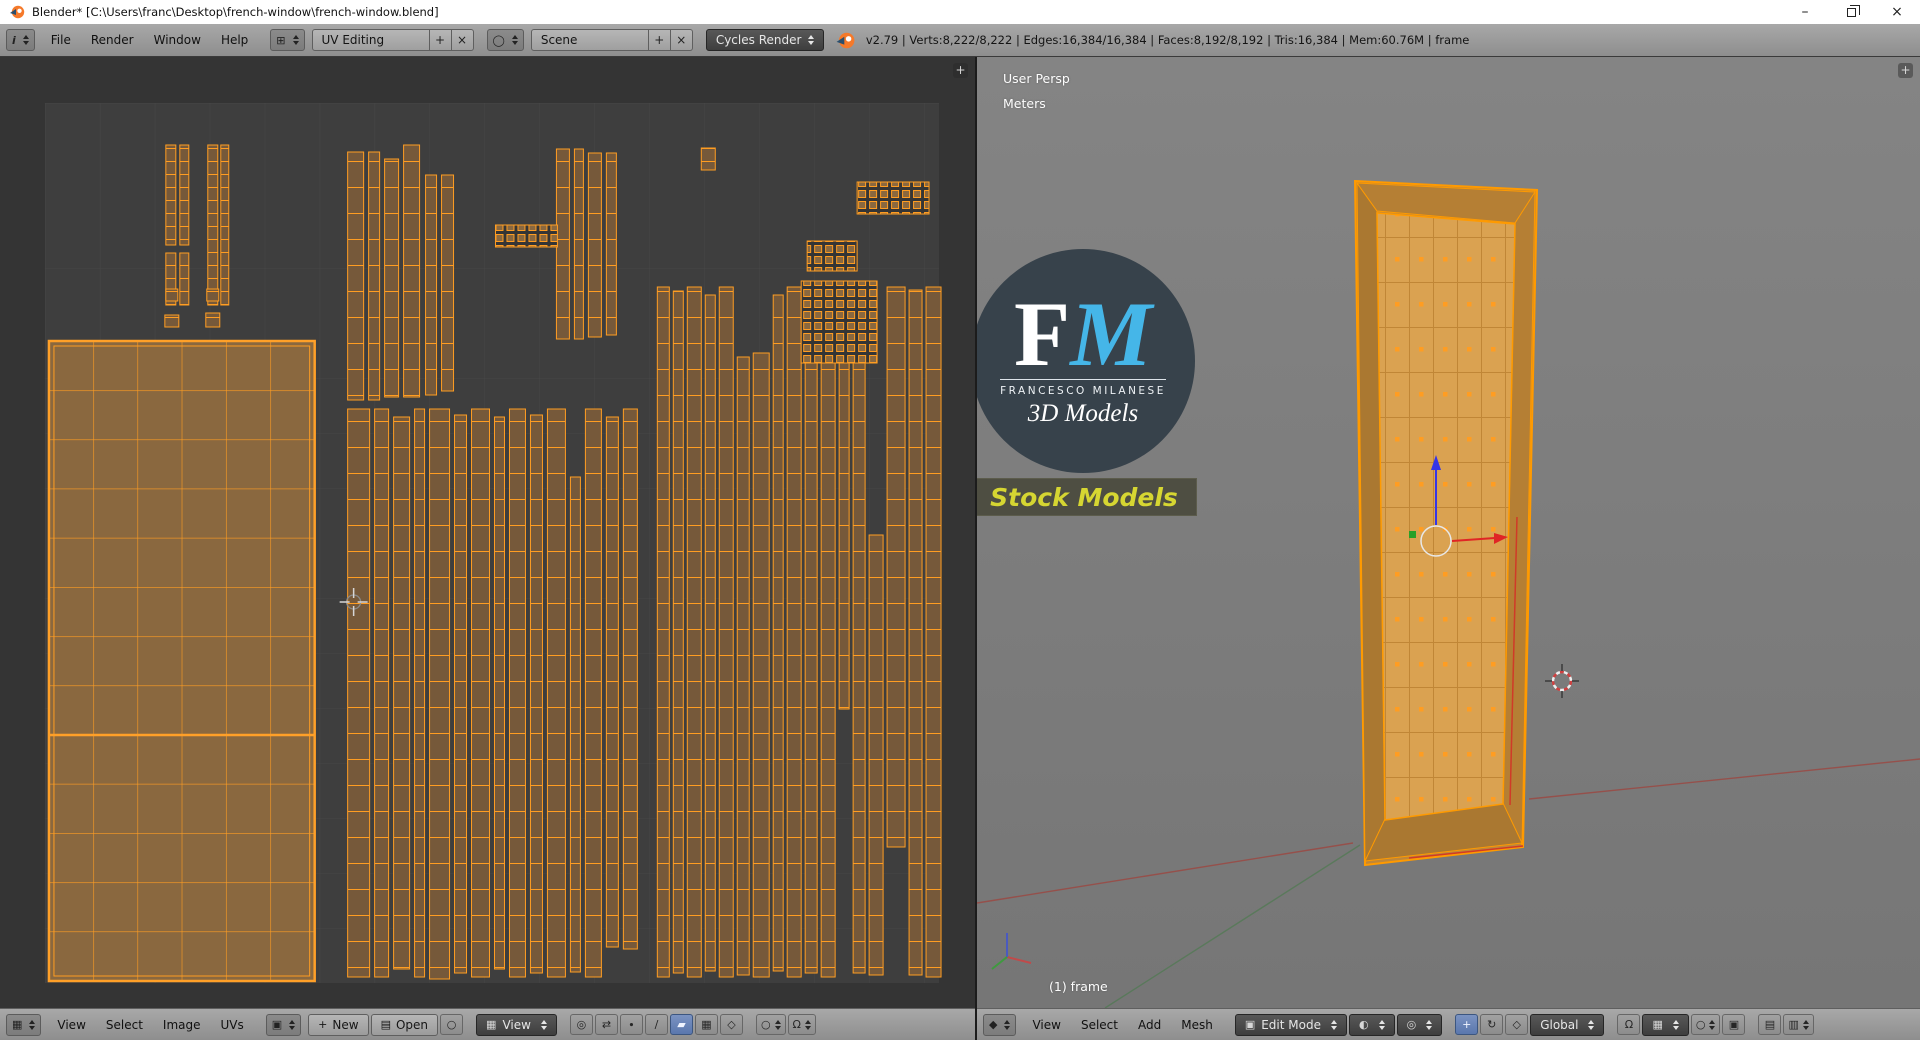 Image resolution: width=1920 pixels, height=1040 pixels. Describe the element at coordinates (20, 40) in the screenshot. I see `info-editor-type-selector: i` at that location.